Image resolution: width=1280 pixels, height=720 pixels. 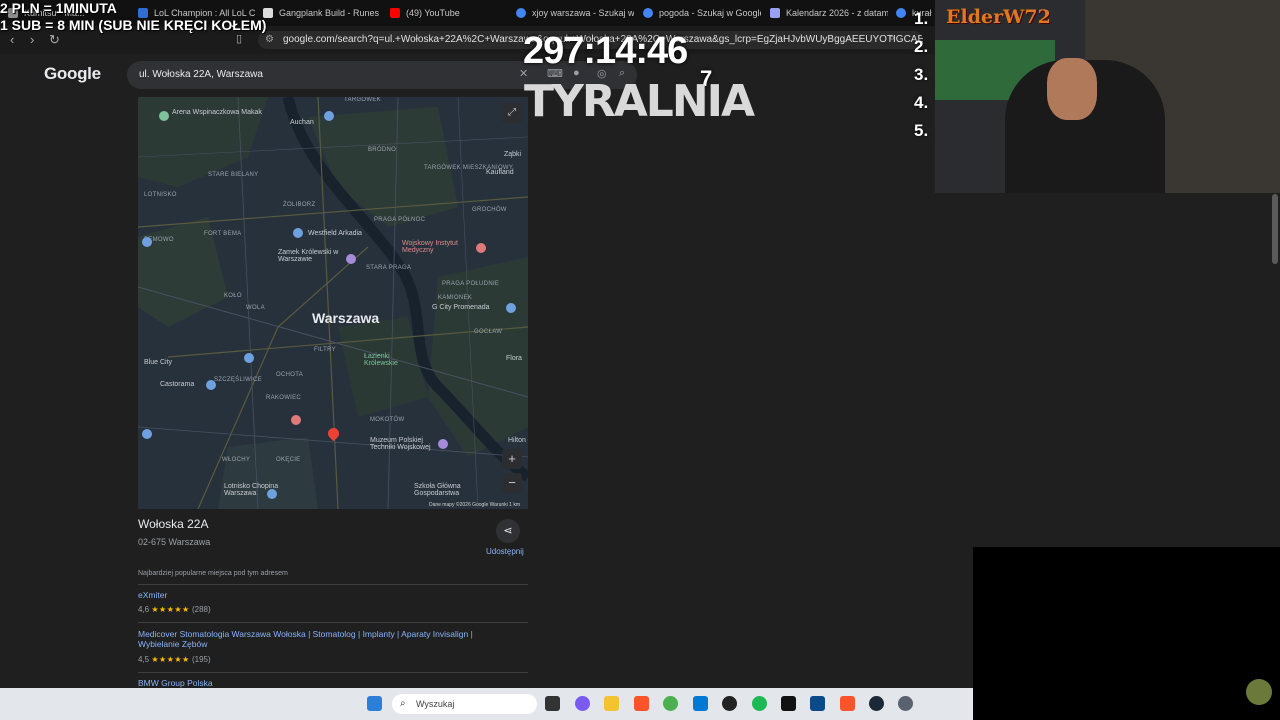 I want to click on map-poi-label: Ząbki, so click(x=513, y=154).